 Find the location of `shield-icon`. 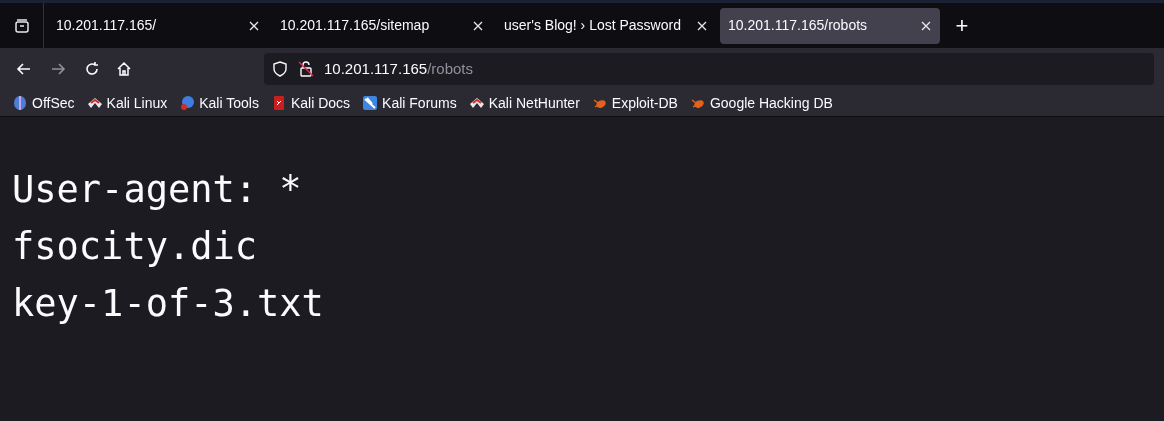

shield-icon is located at coordinates (280, 69).